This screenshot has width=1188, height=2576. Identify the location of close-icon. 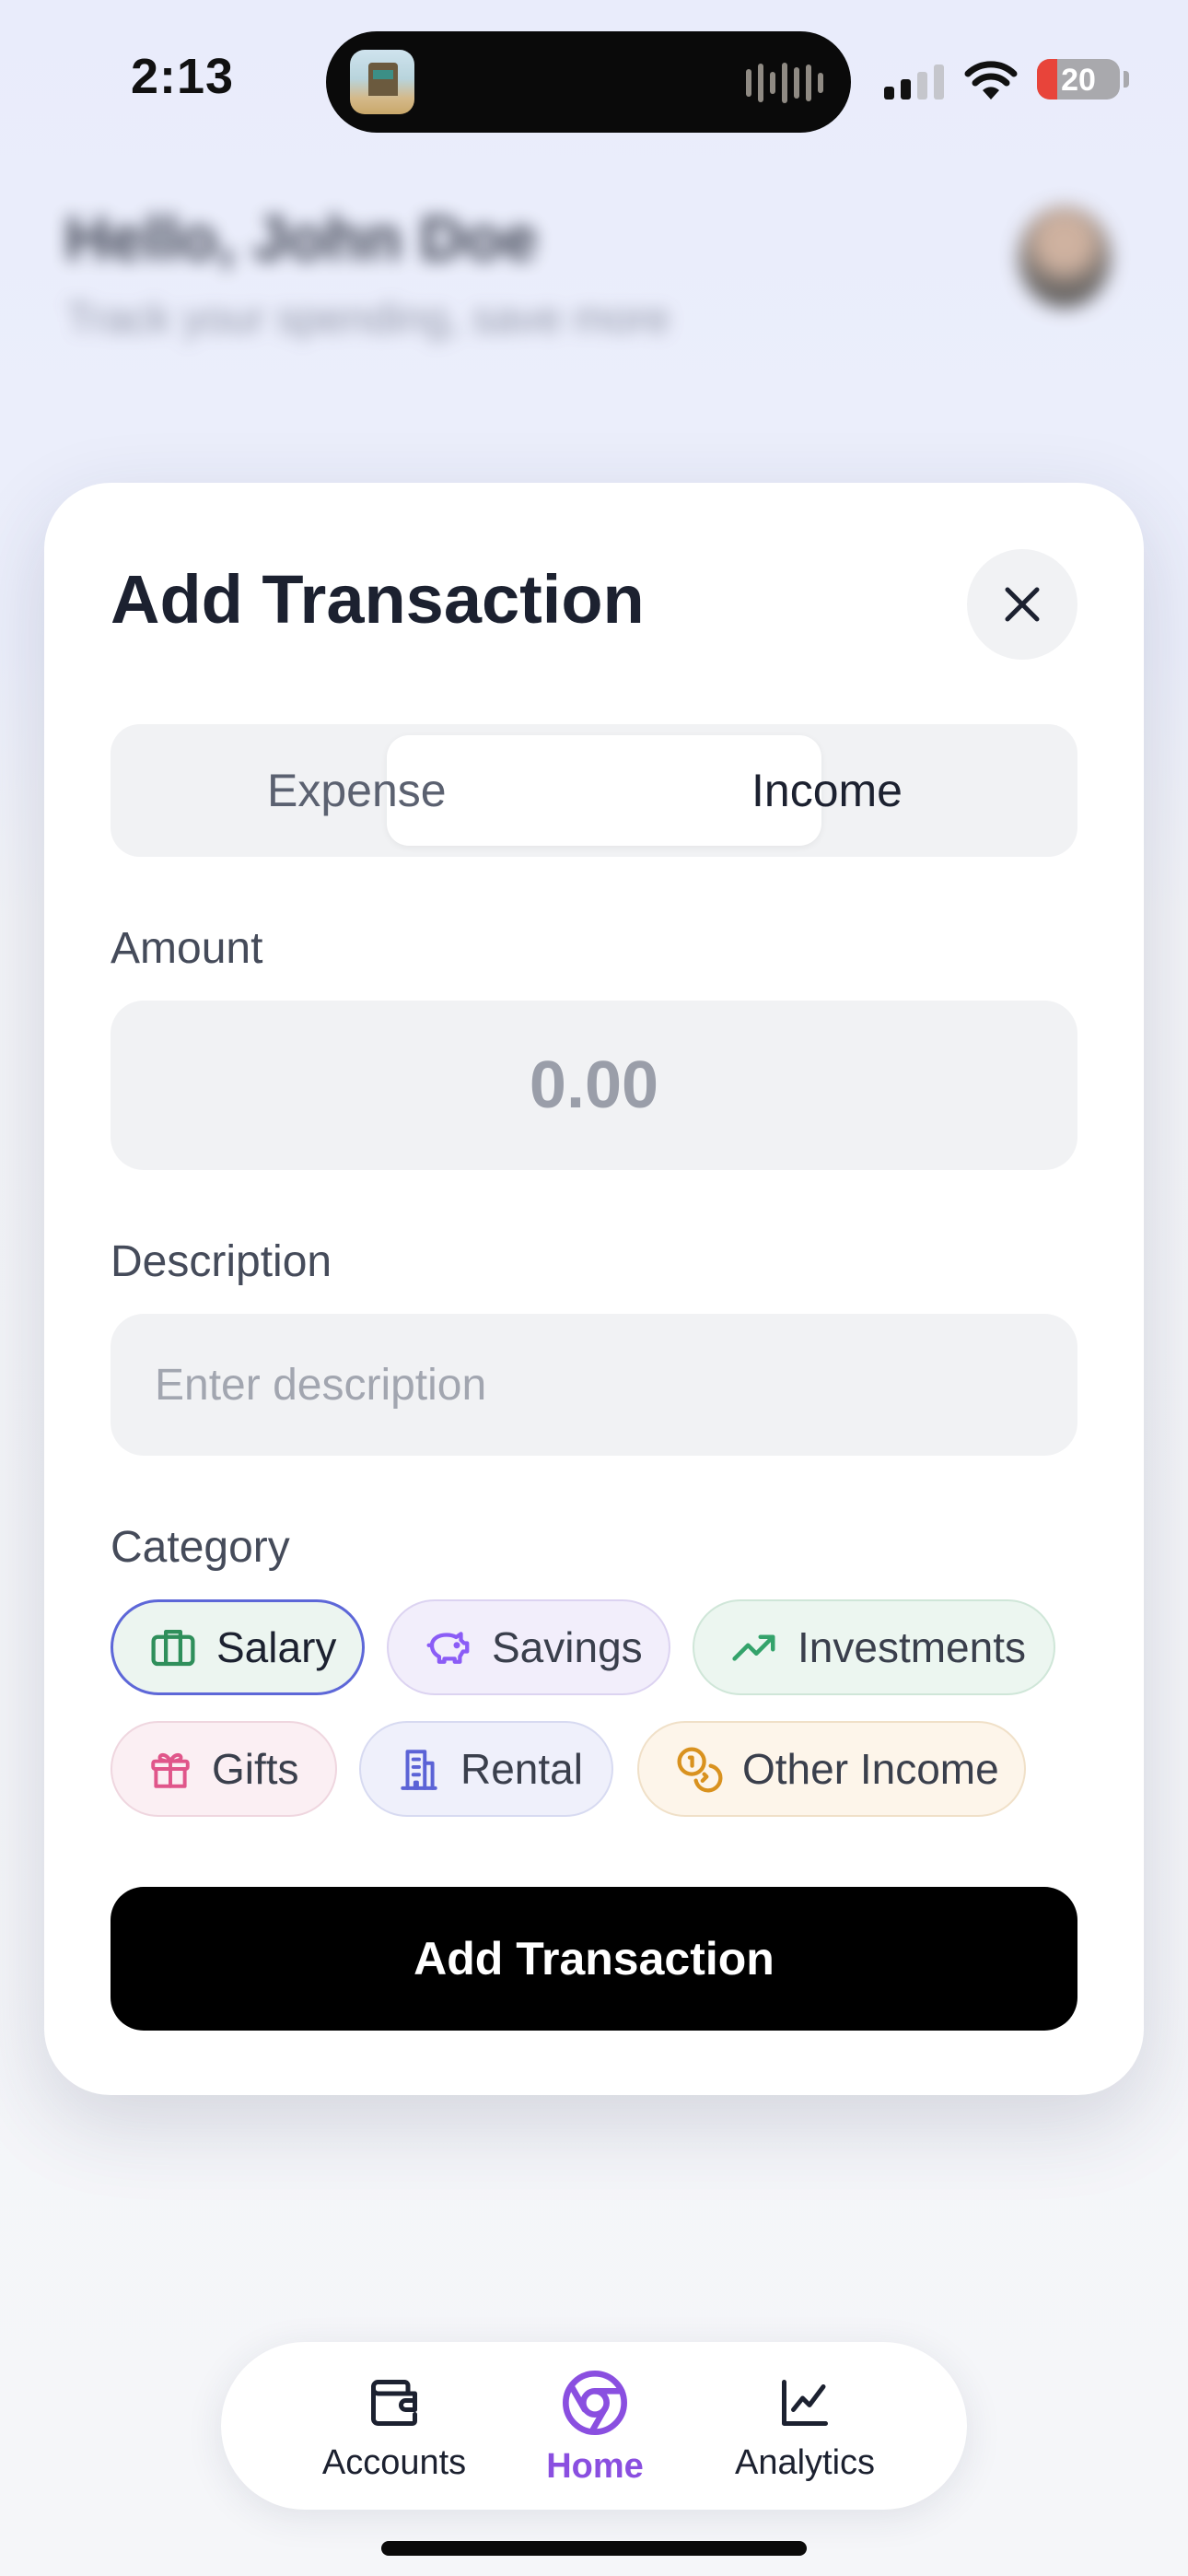
(1022, 604).